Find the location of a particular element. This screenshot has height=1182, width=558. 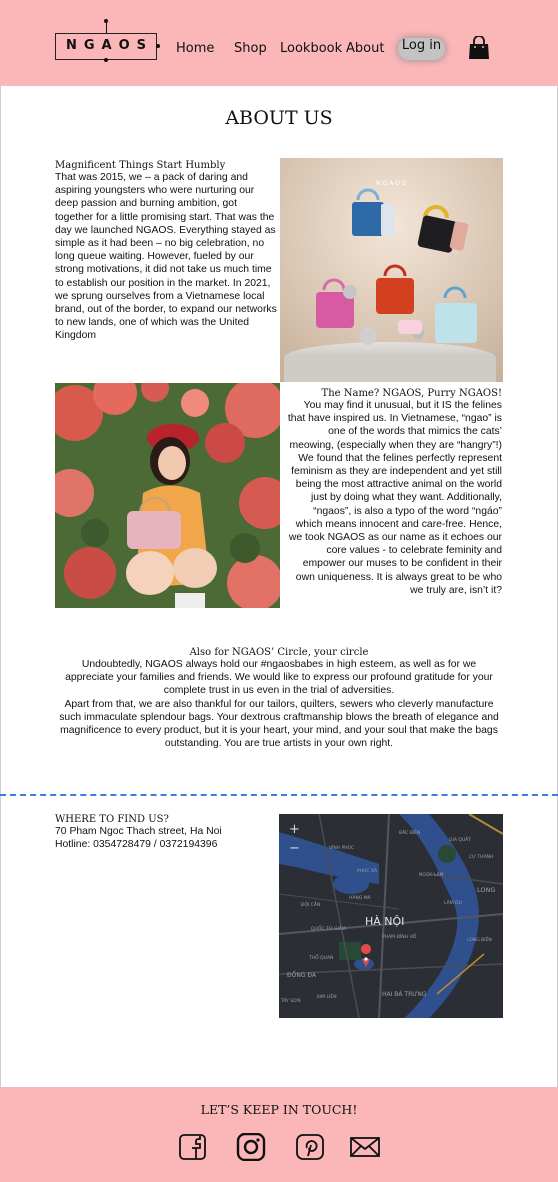

about-title: ABOUT US is located at coordinates (279, 118).